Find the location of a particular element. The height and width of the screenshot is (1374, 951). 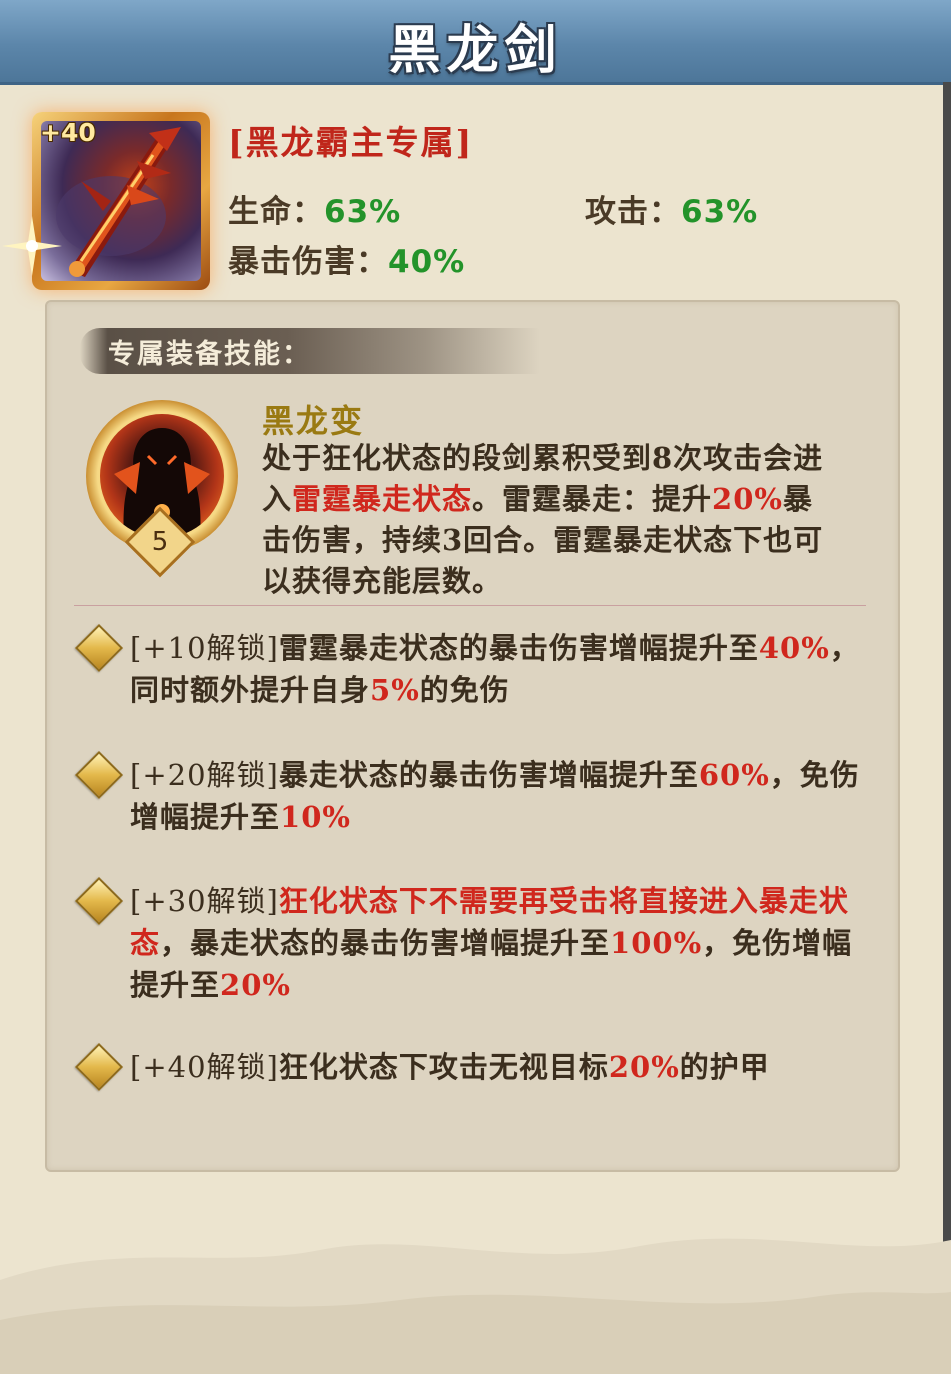

stat-atk-label: 攻击： is located at coordinates (633, 212).